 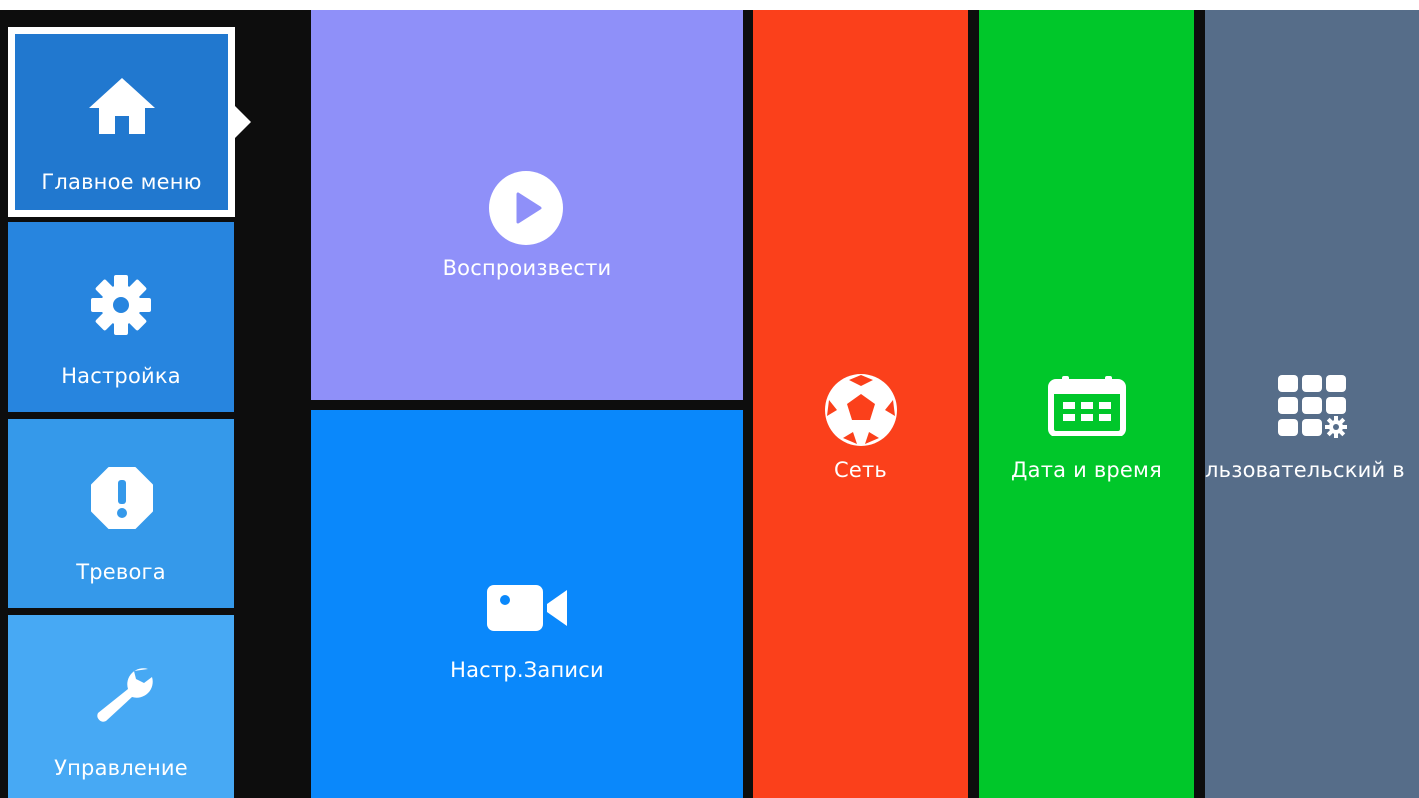 I want to click on selection-arrow, so click(x=243, y=122).